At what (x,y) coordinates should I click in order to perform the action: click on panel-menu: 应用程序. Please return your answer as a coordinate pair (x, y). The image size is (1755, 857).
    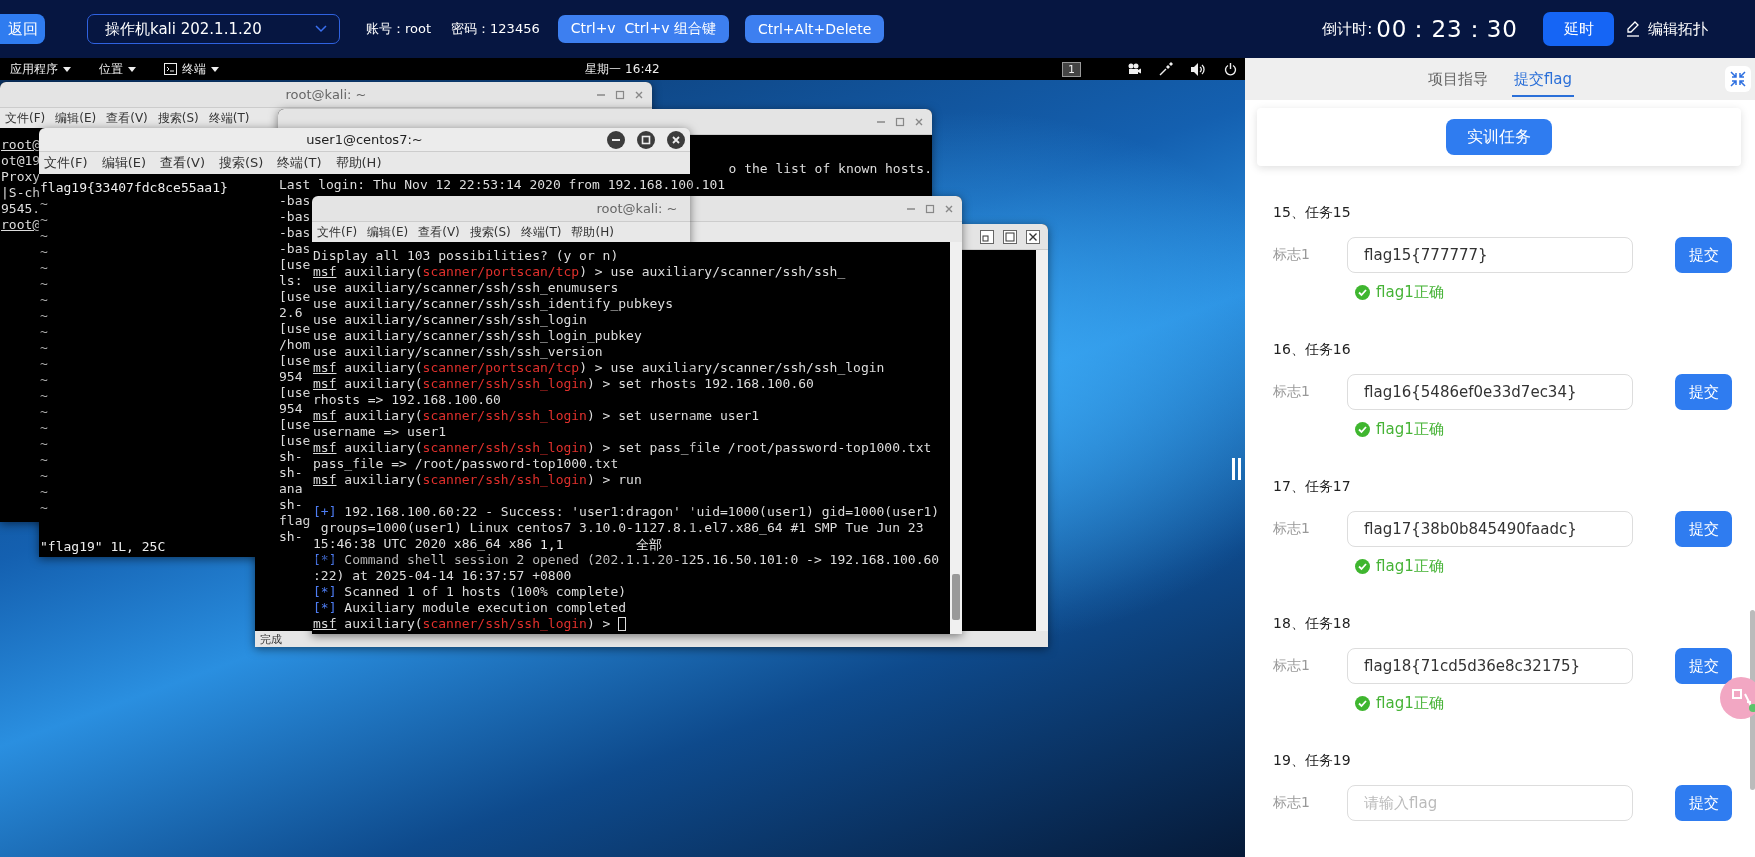
    Looking at the image, I should click on (40, 69).